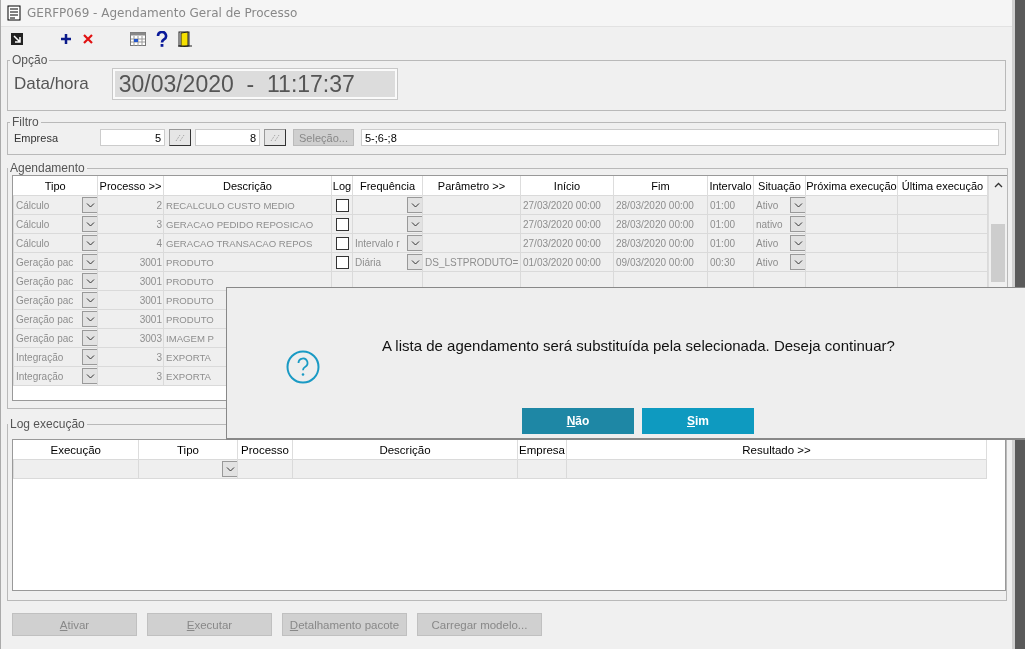 The width and height of the screenshot is (1025, 649). Describe the element at coordinates (47, 168) in the screenshot. I see `group-title: Agendamento` at that location.